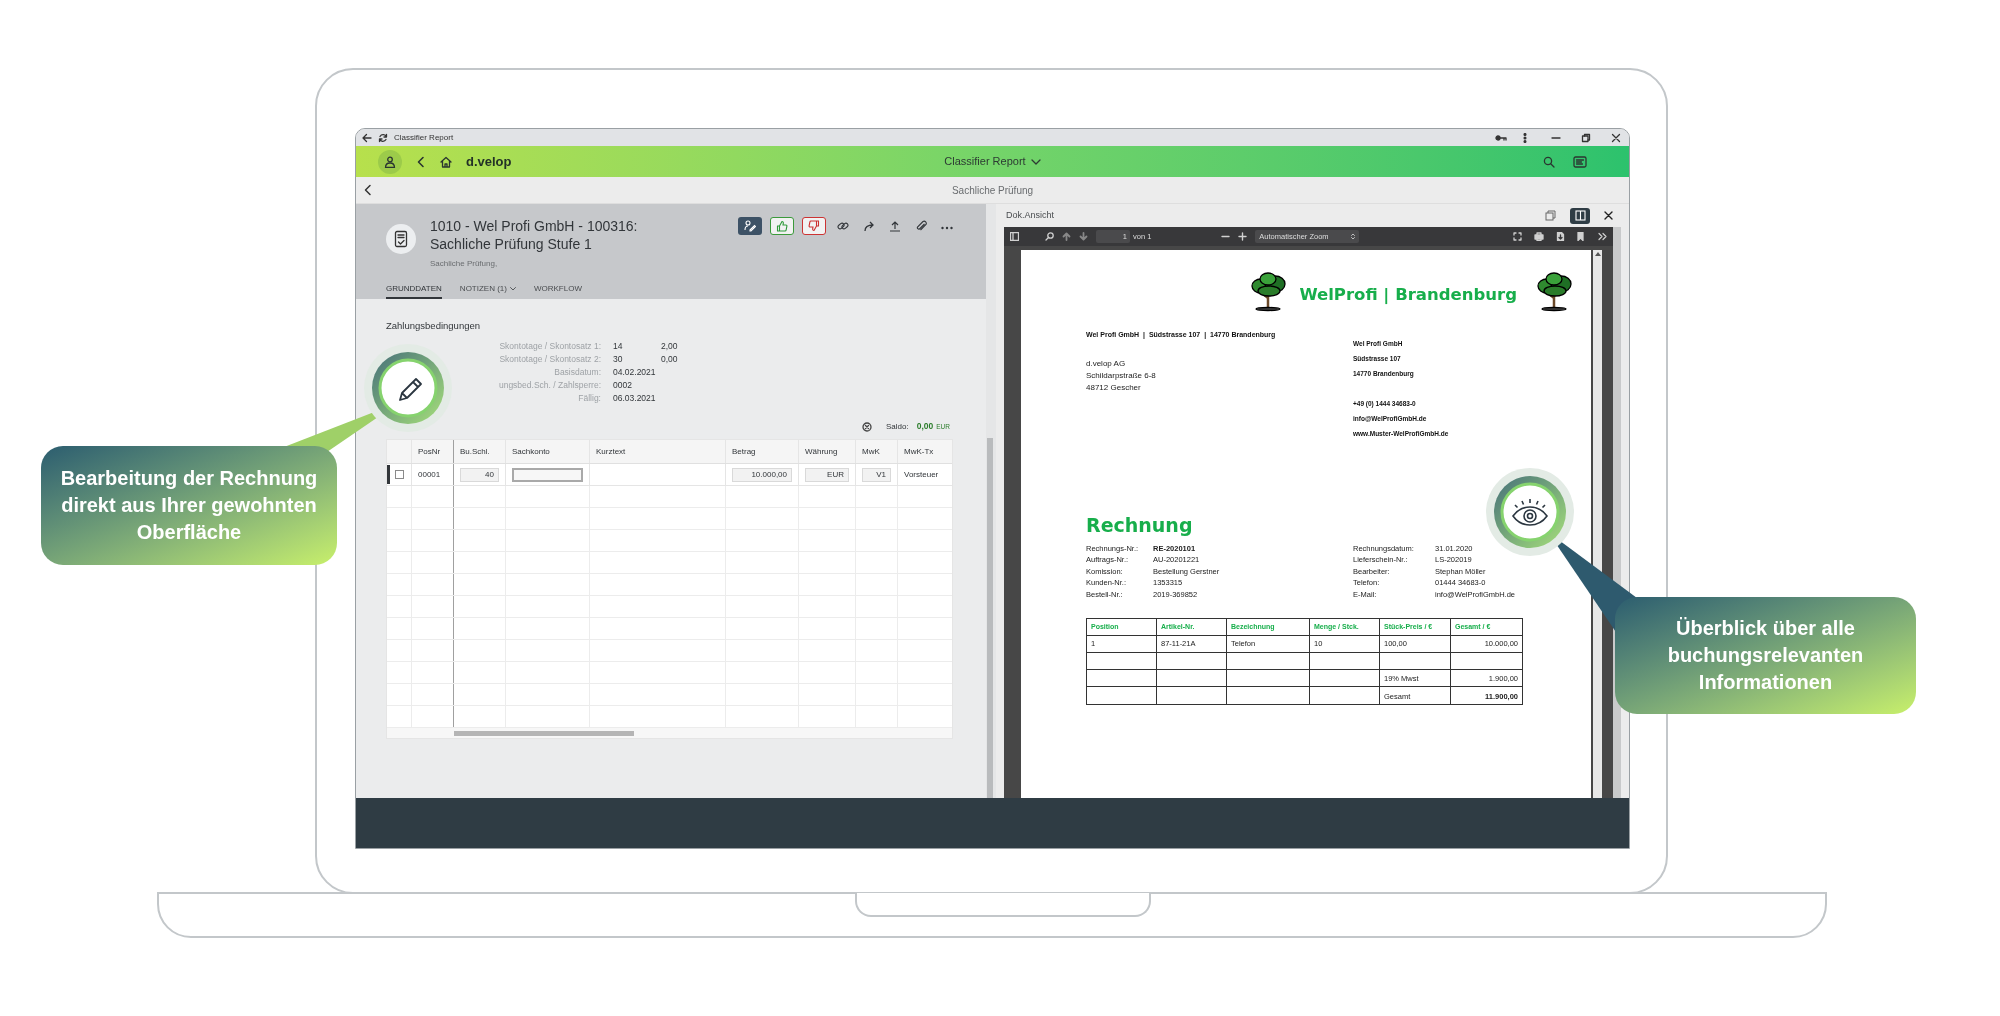  Describe the element at coordinates (821, 451) in the screenshot. I see `column-header: Währung` at that location.